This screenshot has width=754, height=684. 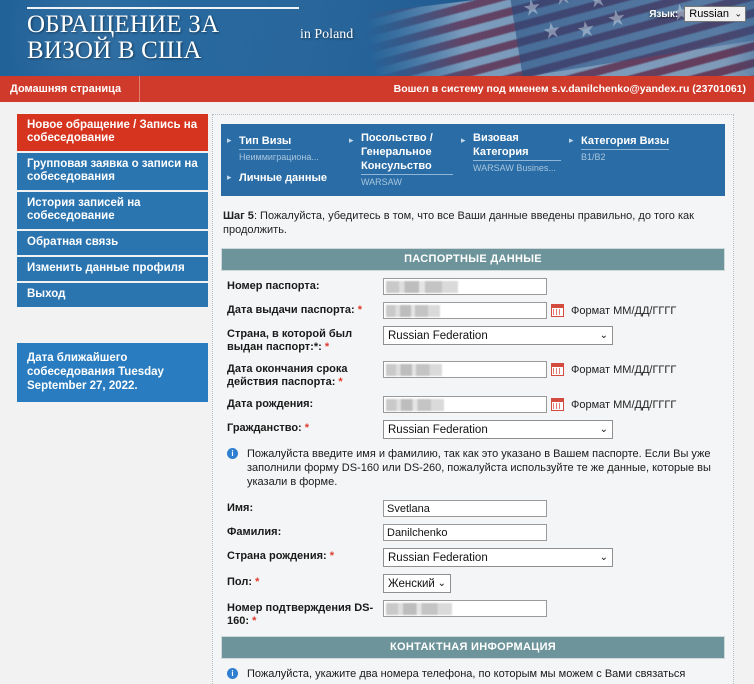 What do you see at coordinates (277, 556) in the screenshot?
I see `label-birth-country-text: Страна рождения:` at bounding box center [277, 556].